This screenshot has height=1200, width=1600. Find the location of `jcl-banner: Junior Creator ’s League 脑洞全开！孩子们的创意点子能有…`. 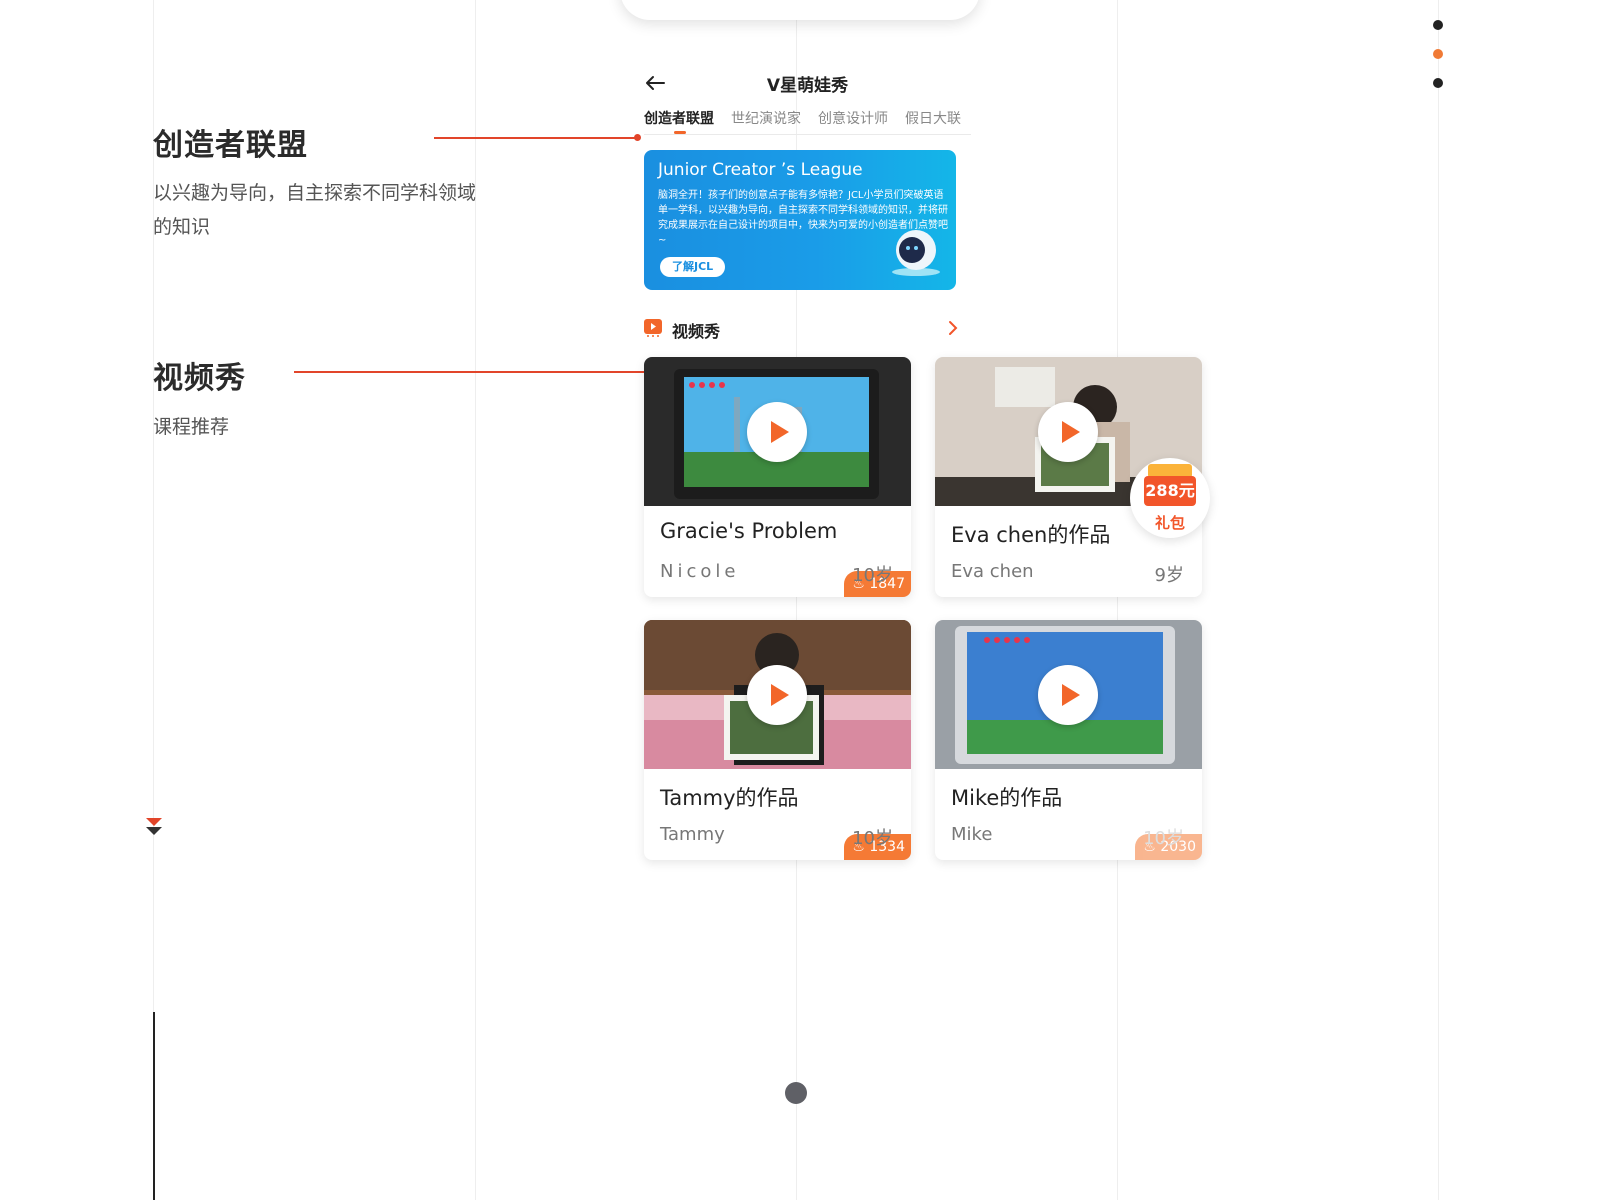

jcl-banner: Junior Creator ’s League 脑洞全开！孩子们的创意点子能有… is located at coordinates (800, 220).